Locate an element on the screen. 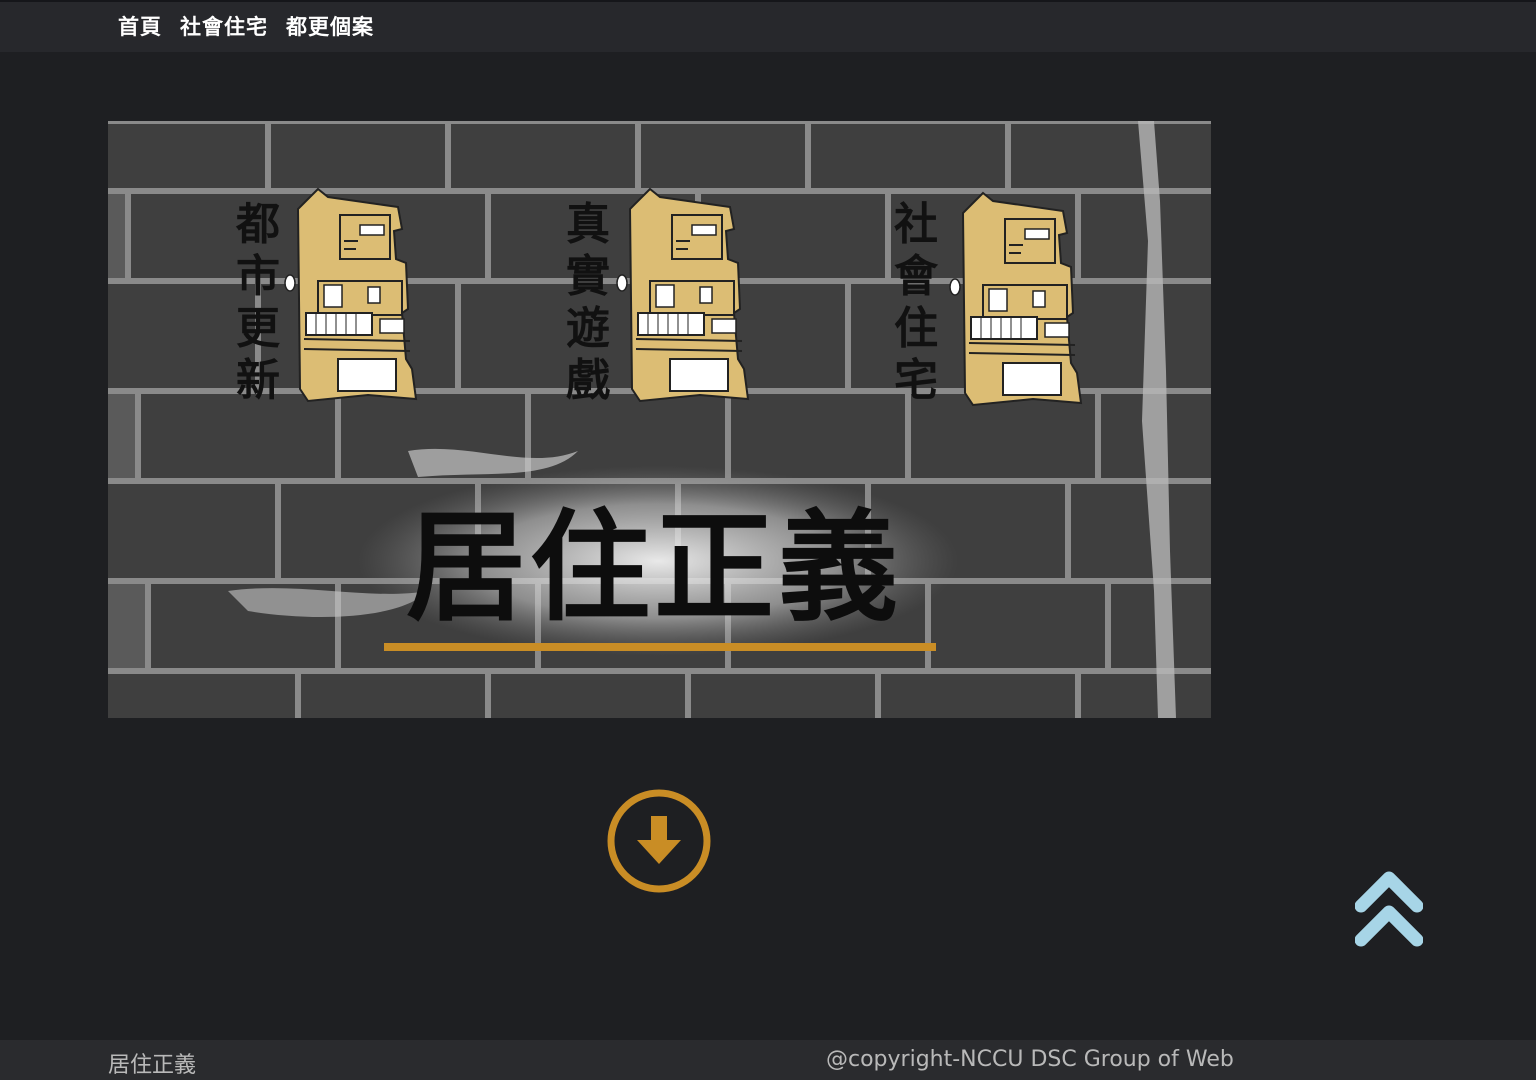  banner-main-title: 居住正義 is located at coordinates (654, 567).